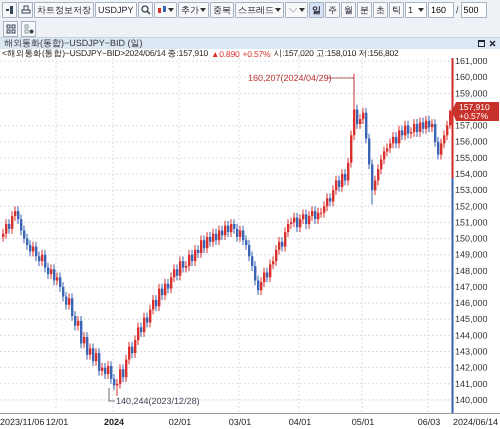 The width and height of the screenshot is (500, 429). Describe the element at coordinates (481, 43) in the screenshot. I see `maximize-icon` at that location.